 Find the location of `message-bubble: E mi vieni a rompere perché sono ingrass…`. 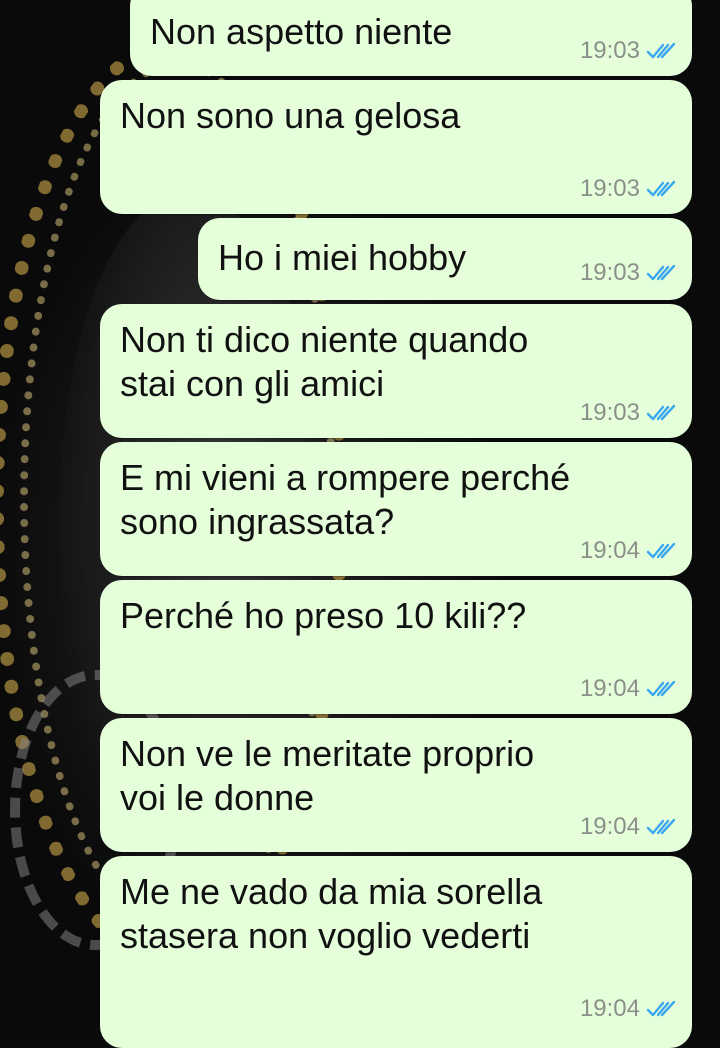

message-bubble: E mi vieni a rompere perché sono ingrass… is located at coordinates (396, 509).